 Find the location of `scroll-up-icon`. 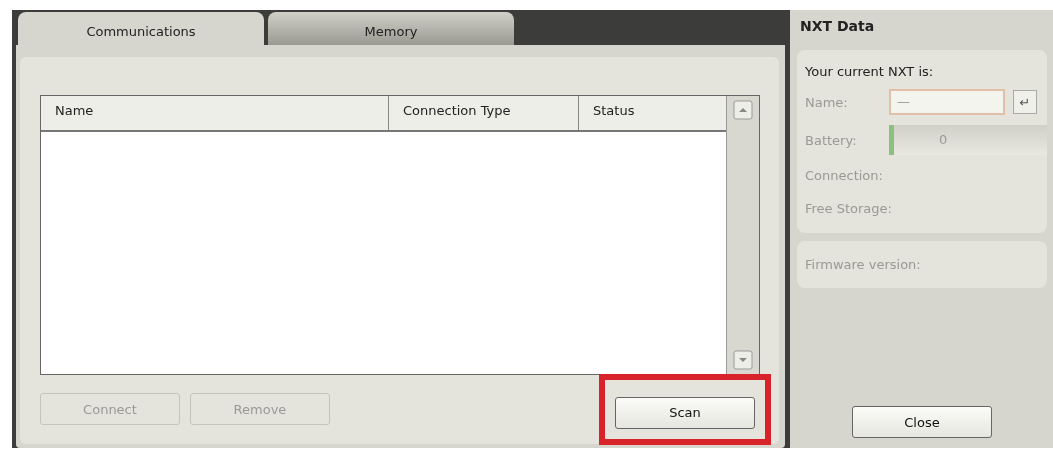

scroll-up-icon is located at coordinates (743, 110).